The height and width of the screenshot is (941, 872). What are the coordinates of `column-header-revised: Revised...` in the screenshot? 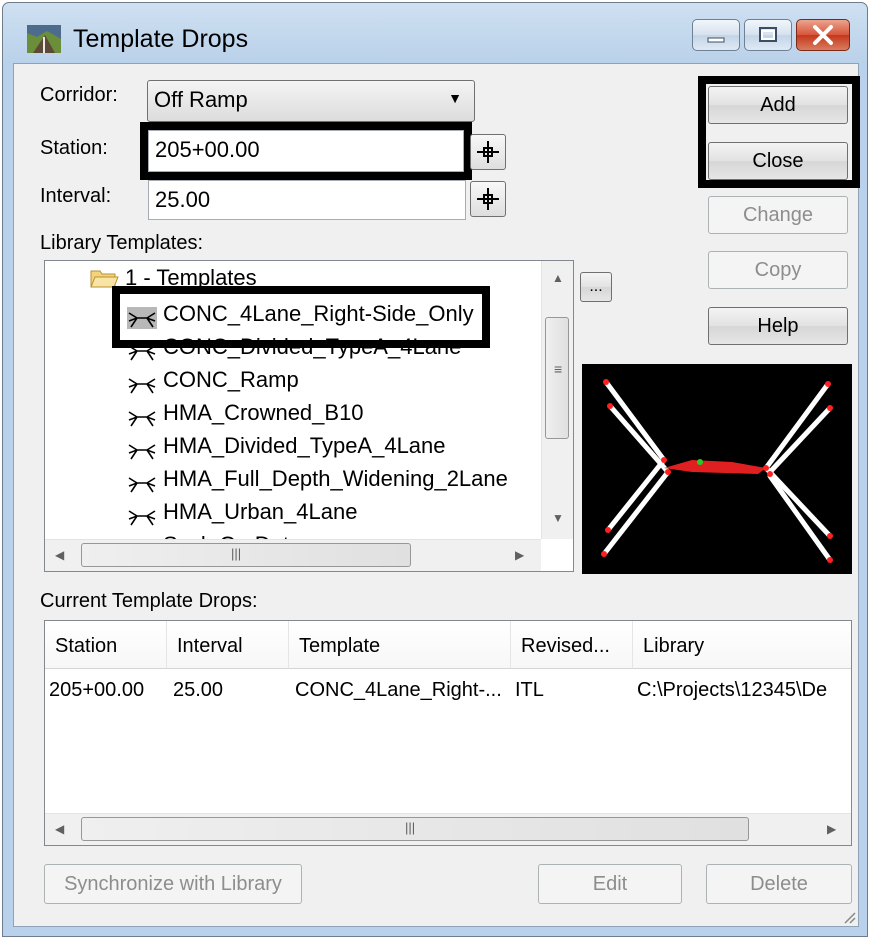 It's located at (572, 645).